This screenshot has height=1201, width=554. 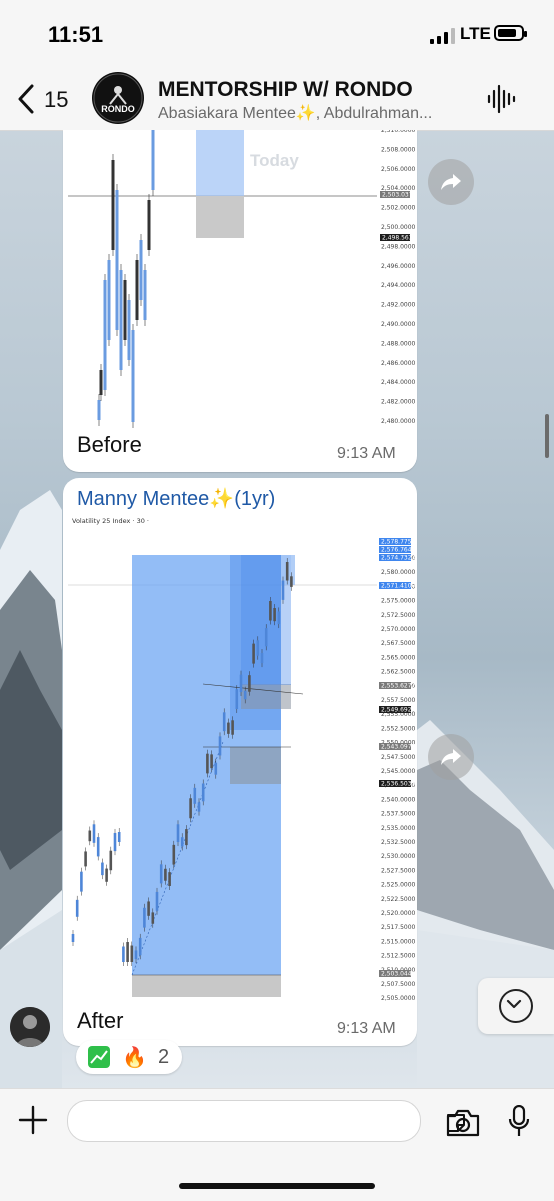 What do you see at coordinates (398, 657) in the screenshot?
I see `price-axis-label: 2,565.0000` at bounding box center [398, 657].